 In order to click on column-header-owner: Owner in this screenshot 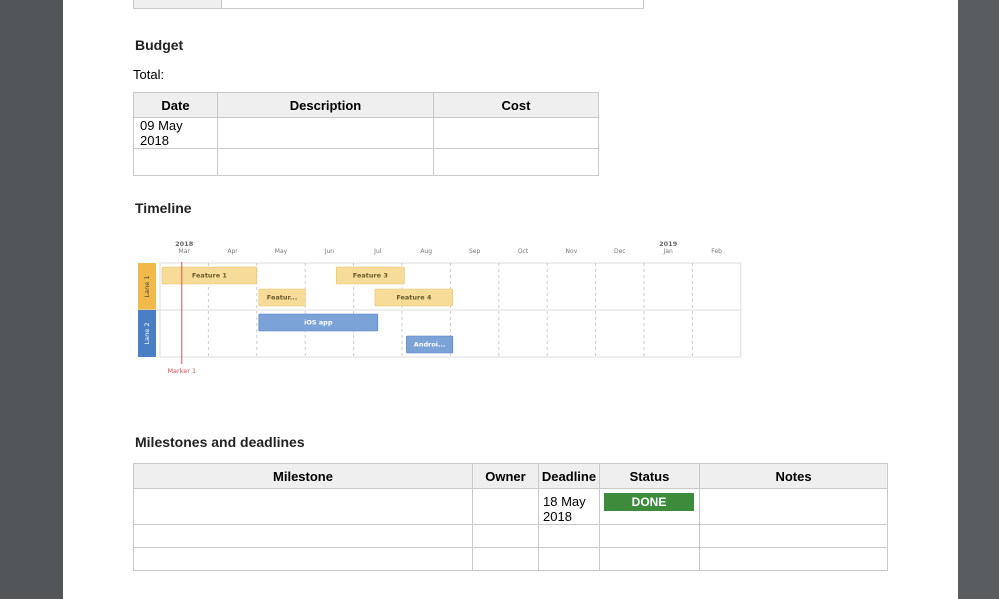, I will do `click(505, 476)`.